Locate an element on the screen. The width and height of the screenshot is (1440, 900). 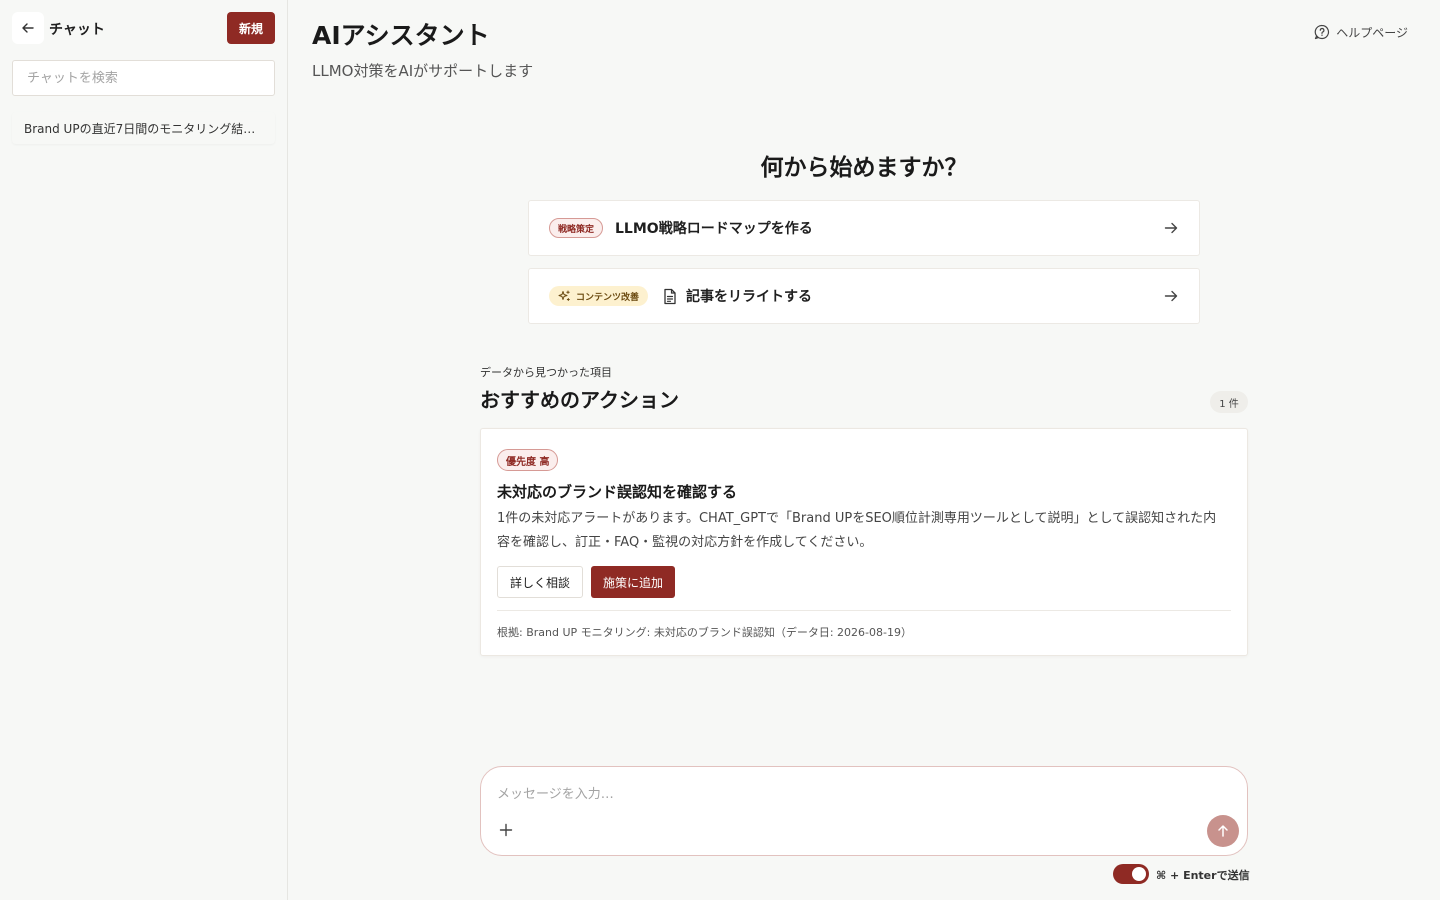
start-card-label: LLMO戦略ロードマップを作る is located at coordinates (714, 229).